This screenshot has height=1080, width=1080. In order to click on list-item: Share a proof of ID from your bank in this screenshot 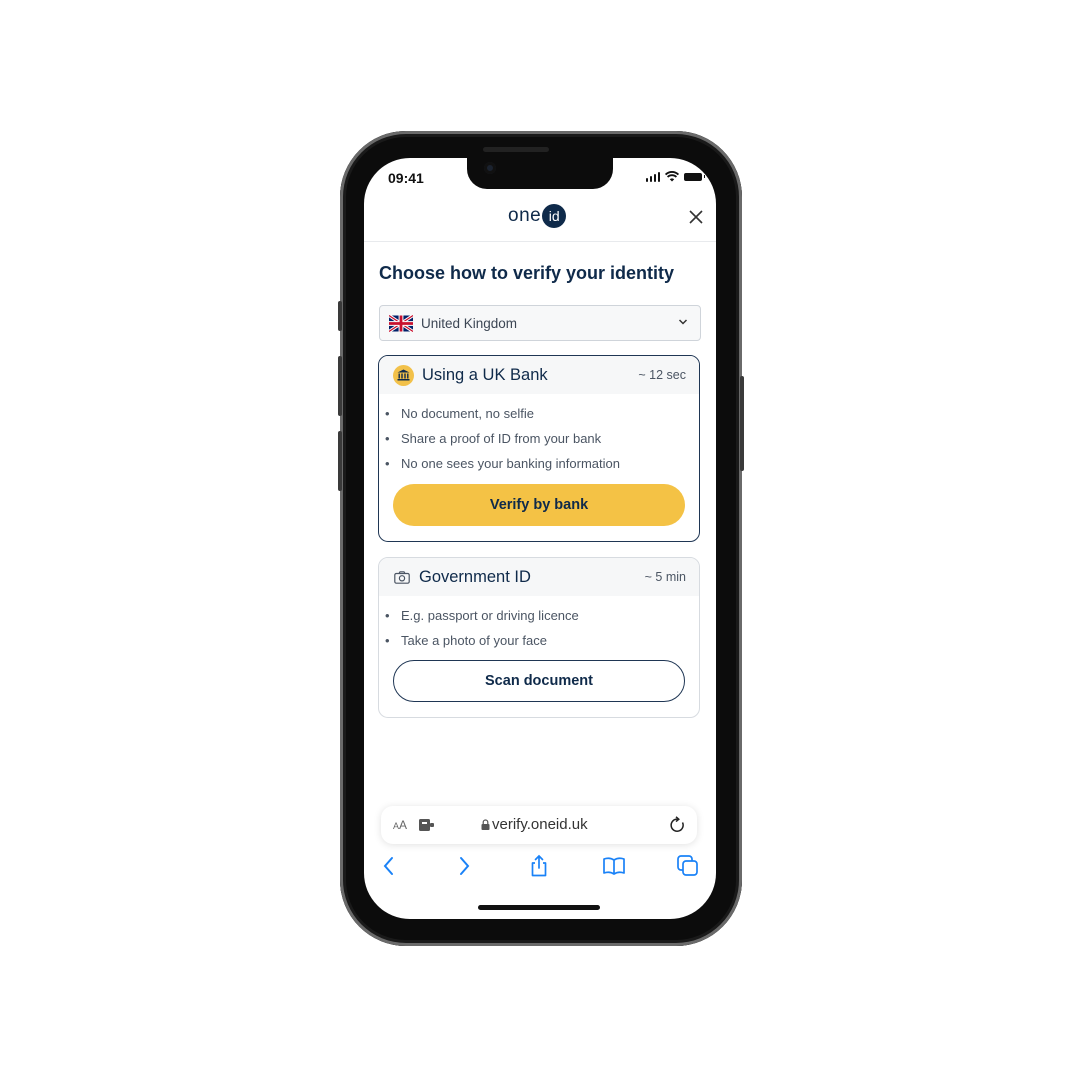, I will do `click(539, 438)`.